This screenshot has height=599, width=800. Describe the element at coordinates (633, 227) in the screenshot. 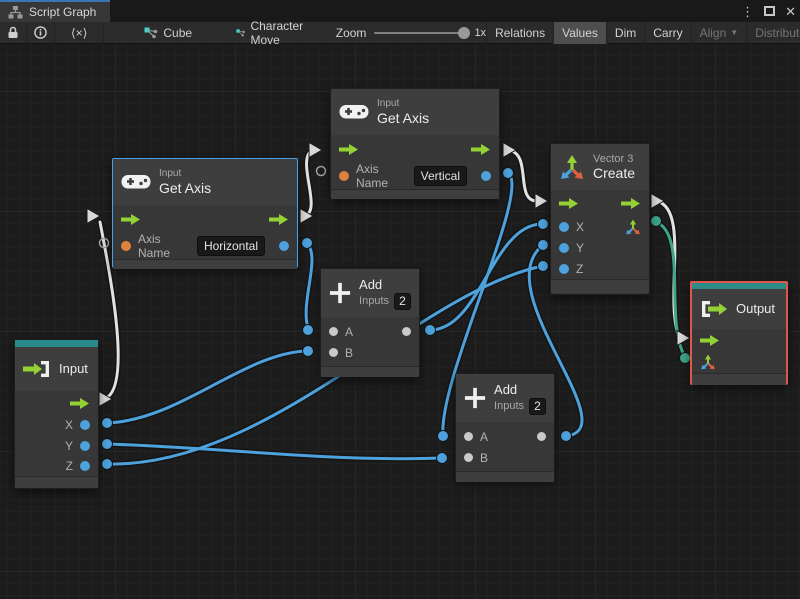

I see `vector3-result-port` at that location.